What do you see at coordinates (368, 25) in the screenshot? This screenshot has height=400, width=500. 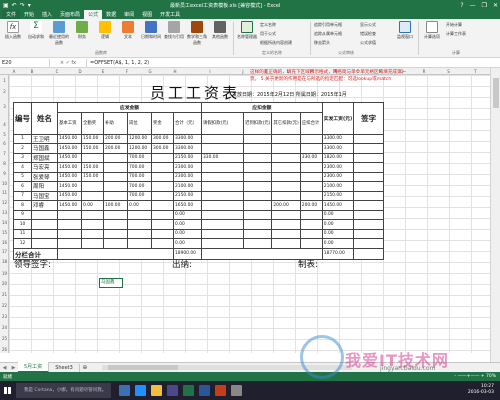 I see `show-formulas-button: 显示公式` at bounding box center [368, 25].